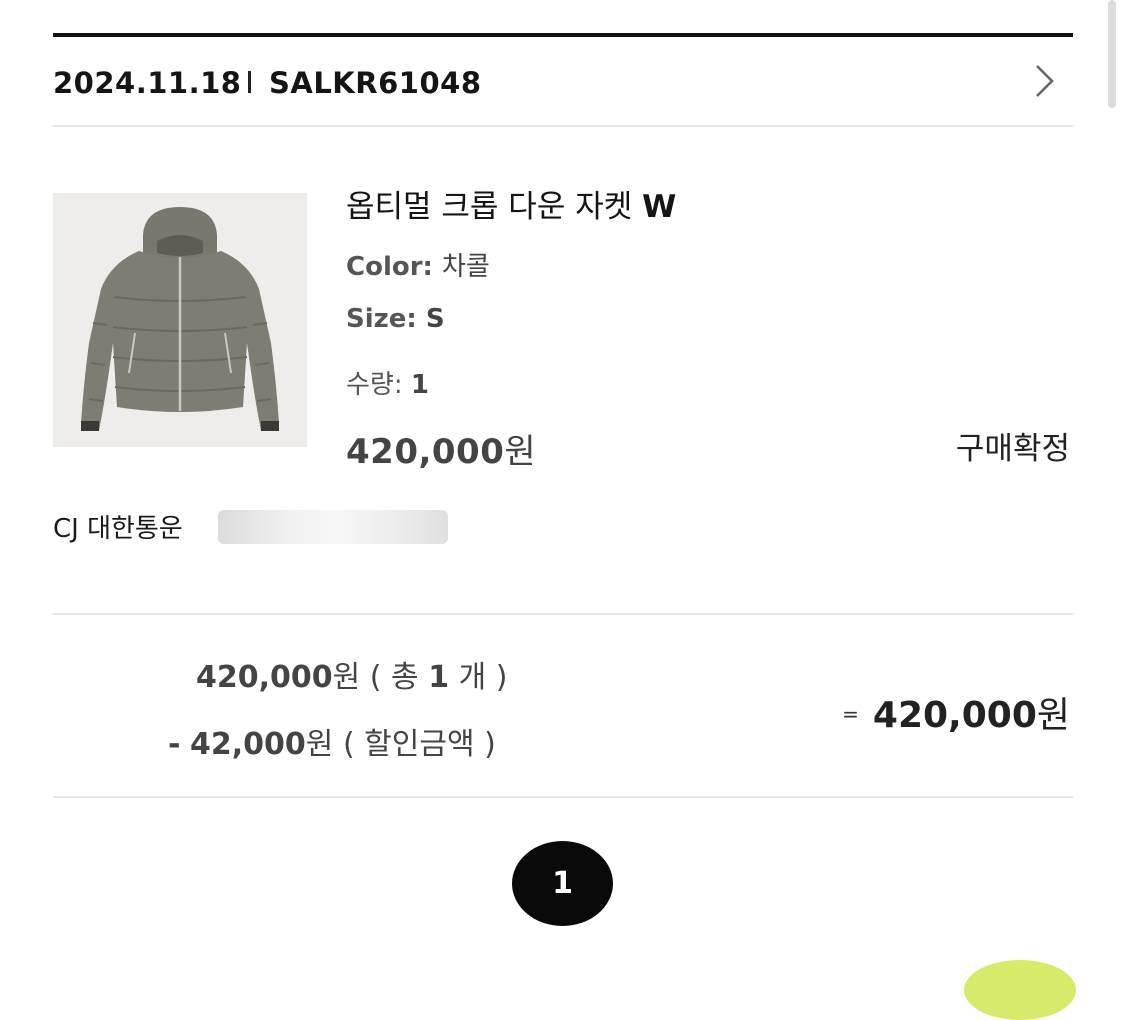 The height and width of the screenshot is (1020, 1125). I want to click on subtotal-unit: 원, so click(346, 677).